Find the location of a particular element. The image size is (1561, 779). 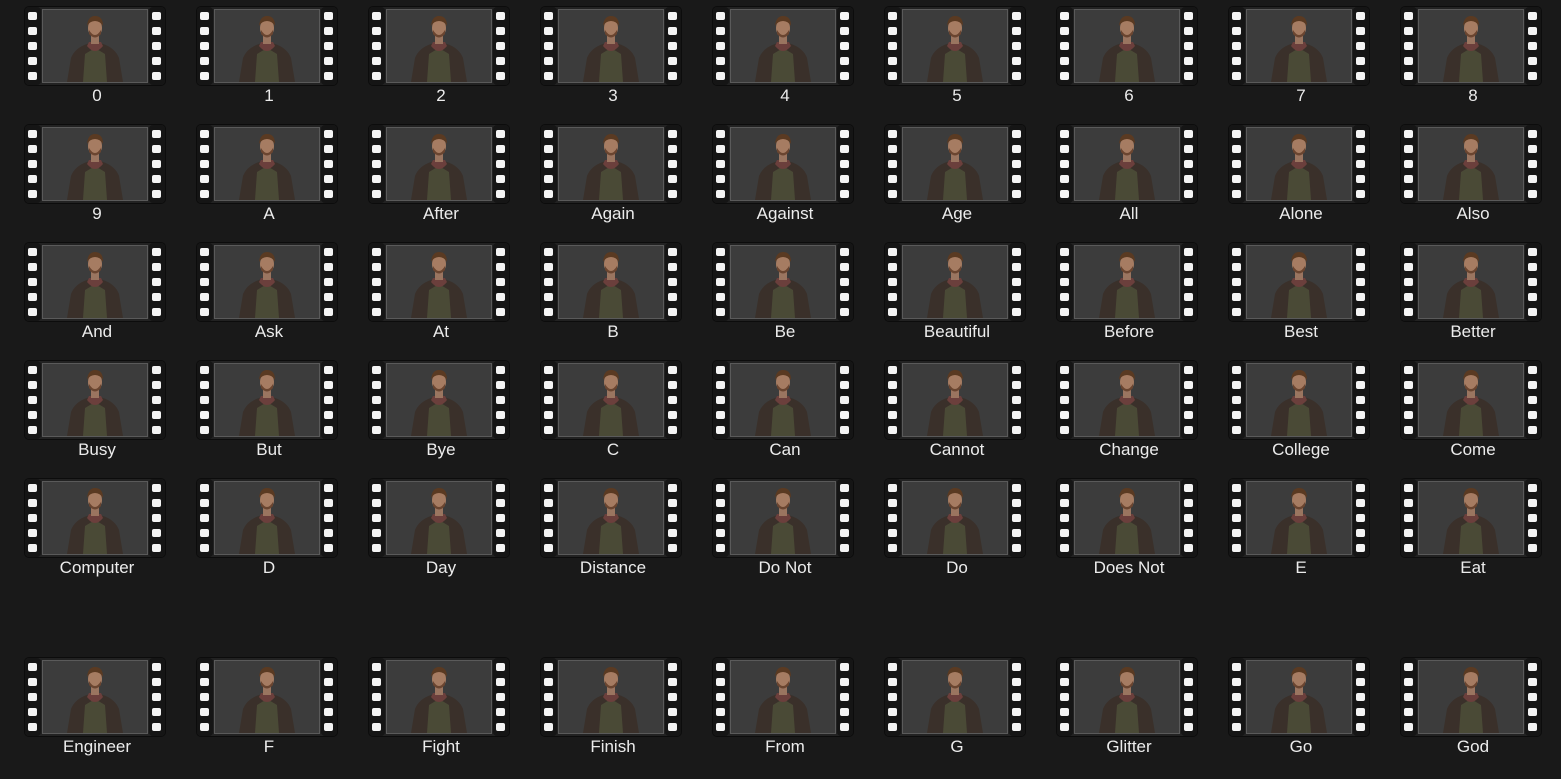

video-file-item: 7 is located at coordinates (1290, 55).